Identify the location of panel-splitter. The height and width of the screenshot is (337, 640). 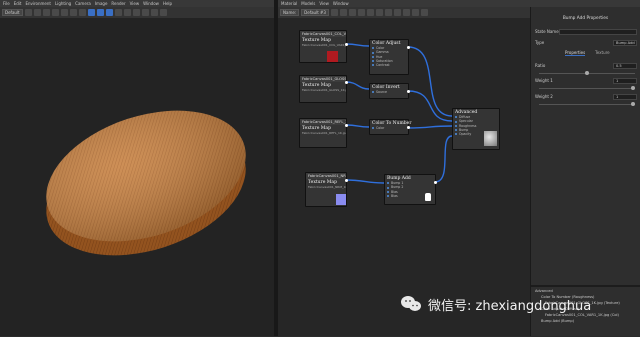
(585, 286).